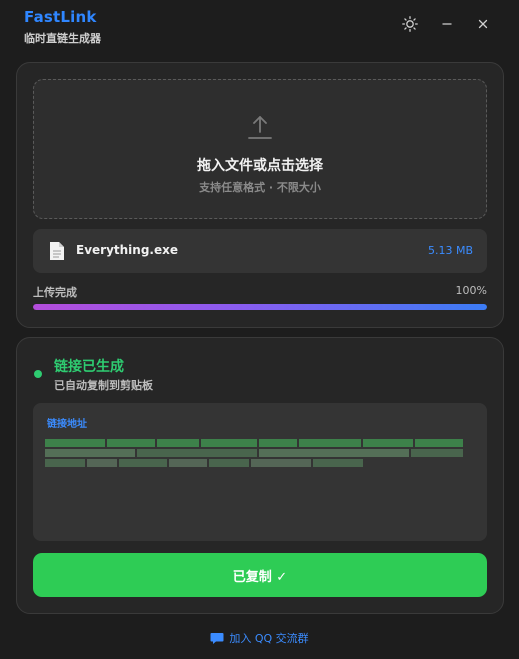 The image size is (519, 659). I want to click on status-subtitle: 已自动复制到剪贴板, so click(103, 385).